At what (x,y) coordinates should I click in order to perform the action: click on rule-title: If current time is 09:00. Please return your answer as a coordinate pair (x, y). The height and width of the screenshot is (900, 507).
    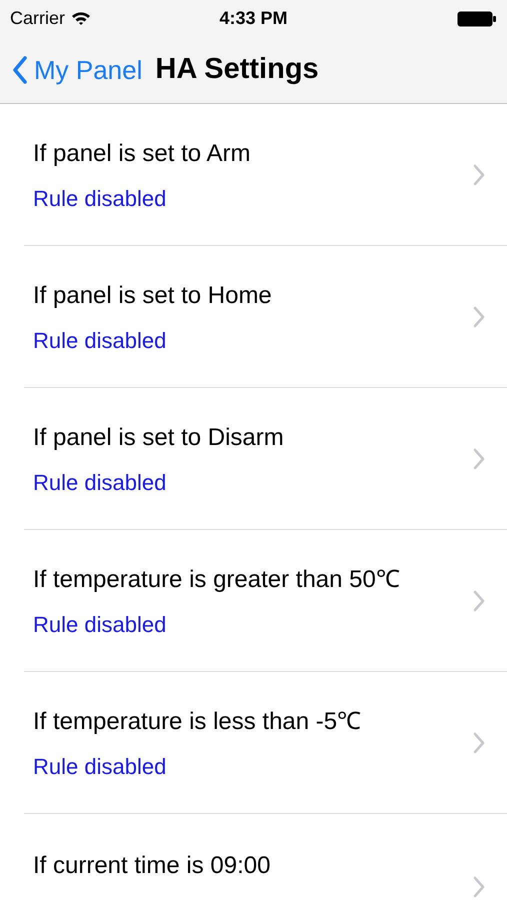
    Looking at the image, I should click on (152, 866).